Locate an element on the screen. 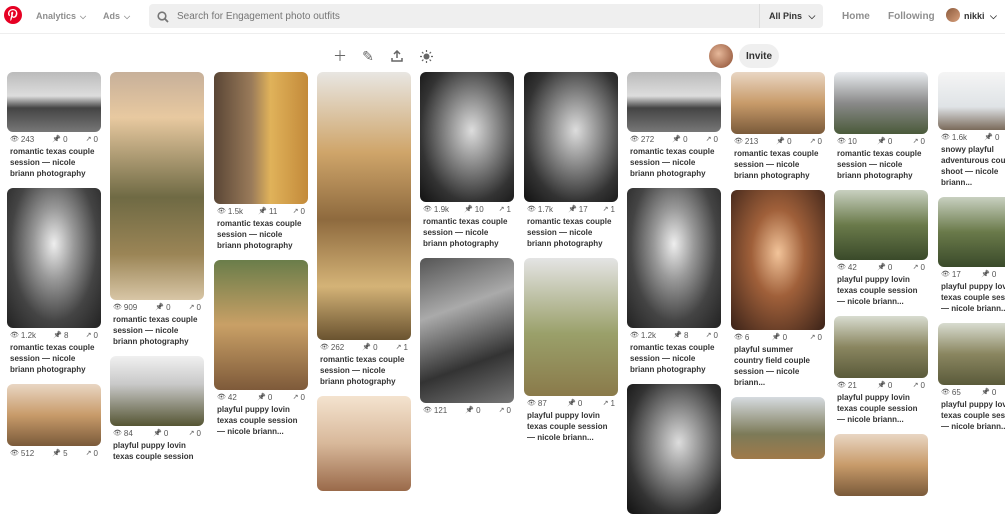 The width and height of the screenshot is (1005, 520). user-avatar is located at coordinates (953, 15).